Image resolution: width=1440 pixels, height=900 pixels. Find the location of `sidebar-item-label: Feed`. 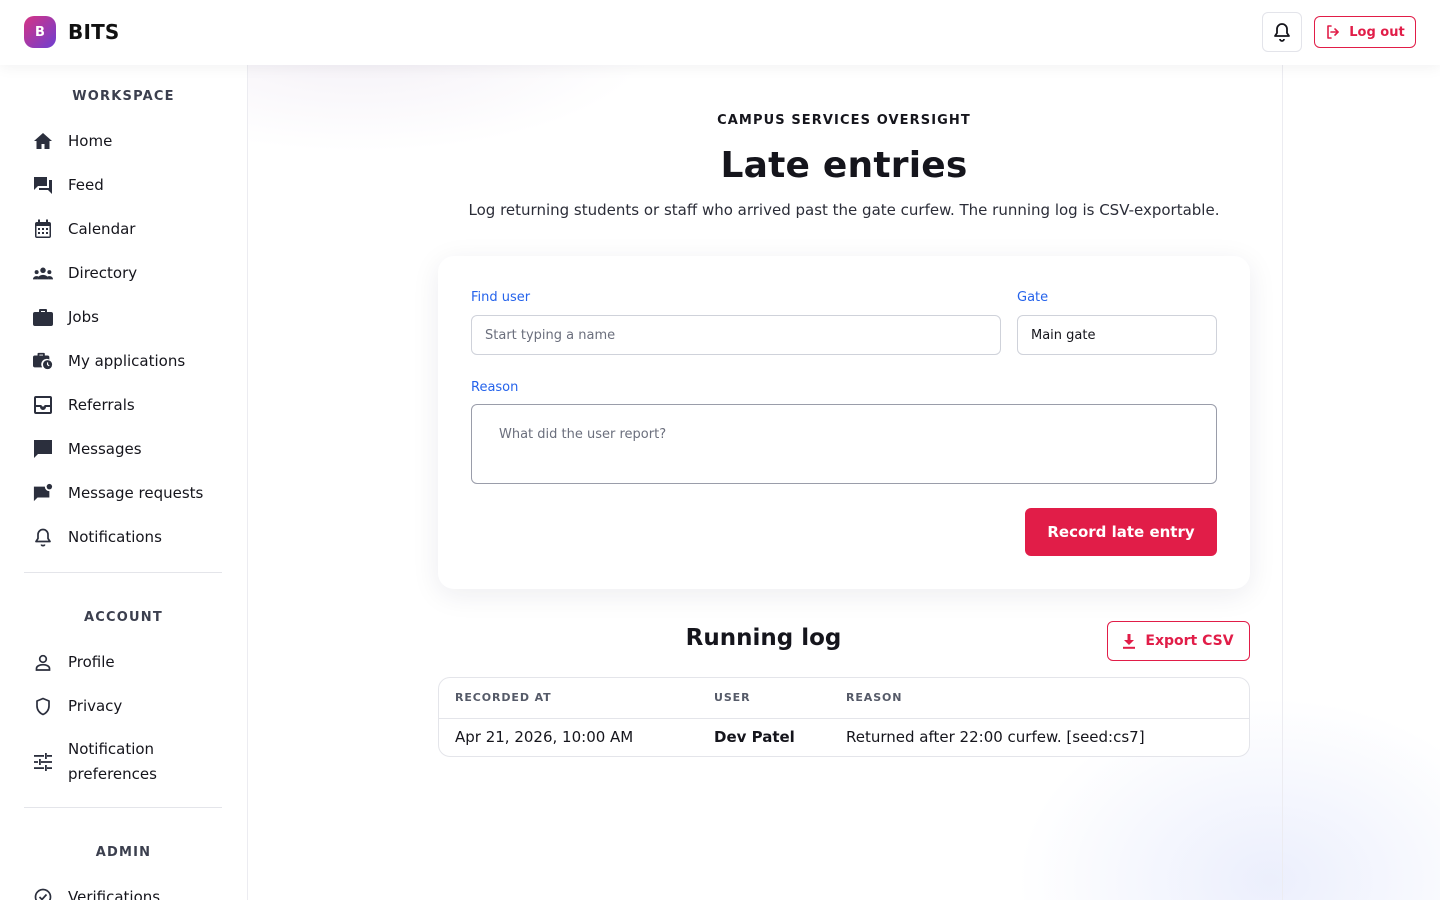

sidebar-item-label: Feed is located at coordinates (86, 185).